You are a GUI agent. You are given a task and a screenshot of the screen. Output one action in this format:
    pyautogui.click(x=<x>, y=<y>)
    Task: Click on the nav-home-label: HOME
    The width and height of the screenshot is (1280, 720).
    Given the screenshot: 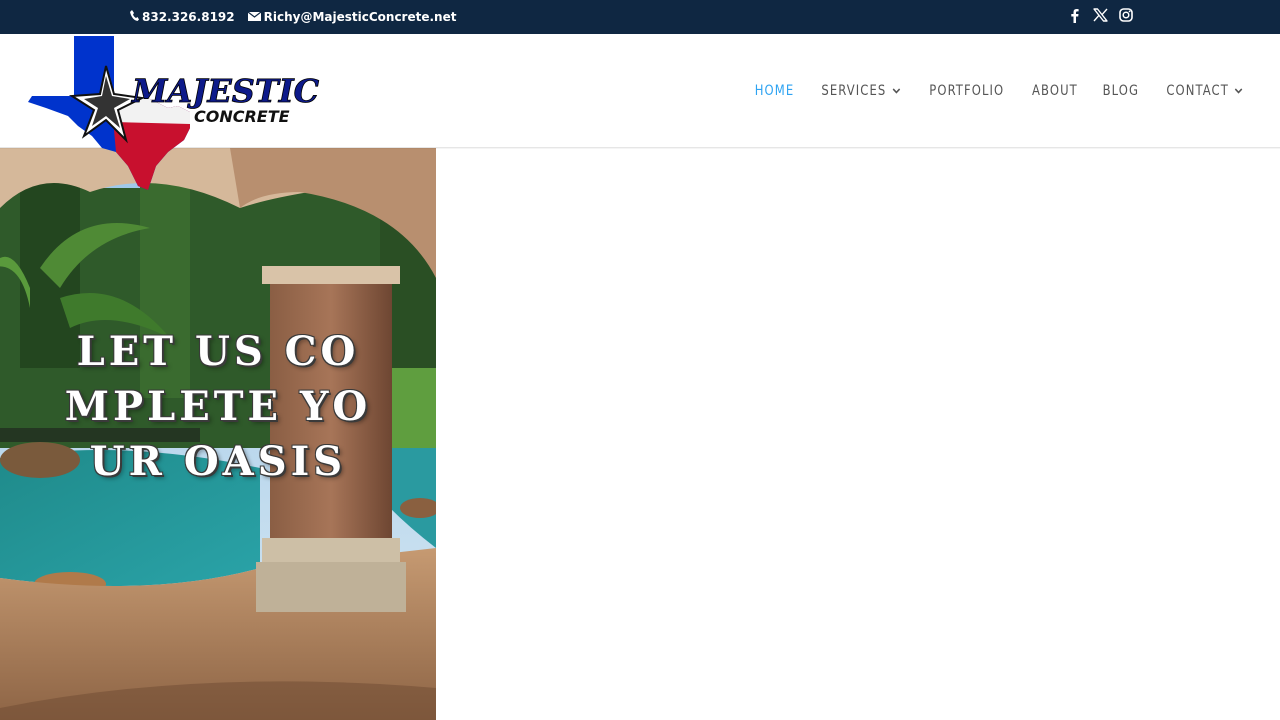 What is the action you would take?
    pyautogui.click(x=775, y=91)
    